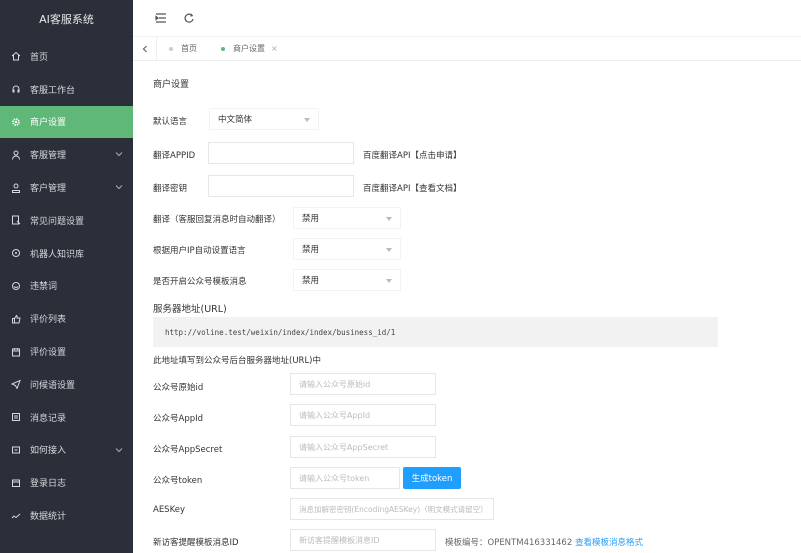 The width and height of the screenshot is (801, 553). Describe the element at coordinates (48, 484) in the screenshot. I see `sidebar-item-label: 登录日志` at that location.